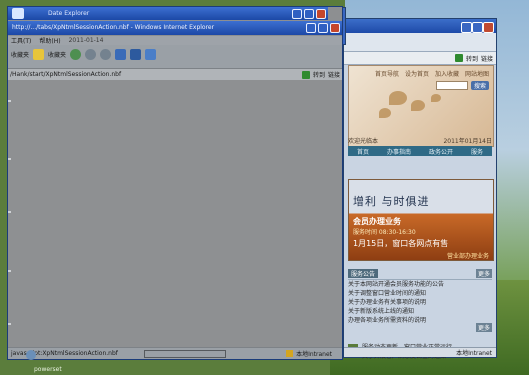 This screenshot has width=529, height=375. Describe the element at coordinates (420, 140) in the screenshot. I see `site-date-row: 欢迎光临本 2011年01月14日` at that location.